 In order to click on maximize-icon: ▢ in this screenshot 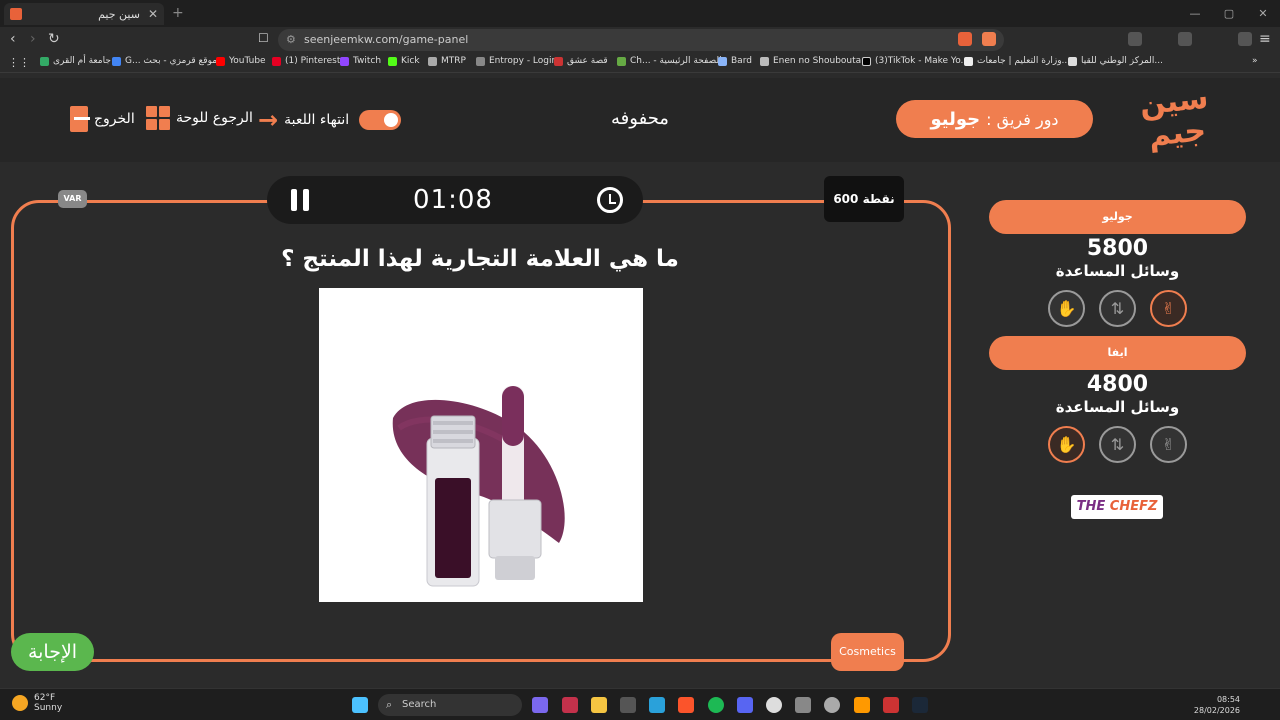, I will do `click(1229, 13)`.